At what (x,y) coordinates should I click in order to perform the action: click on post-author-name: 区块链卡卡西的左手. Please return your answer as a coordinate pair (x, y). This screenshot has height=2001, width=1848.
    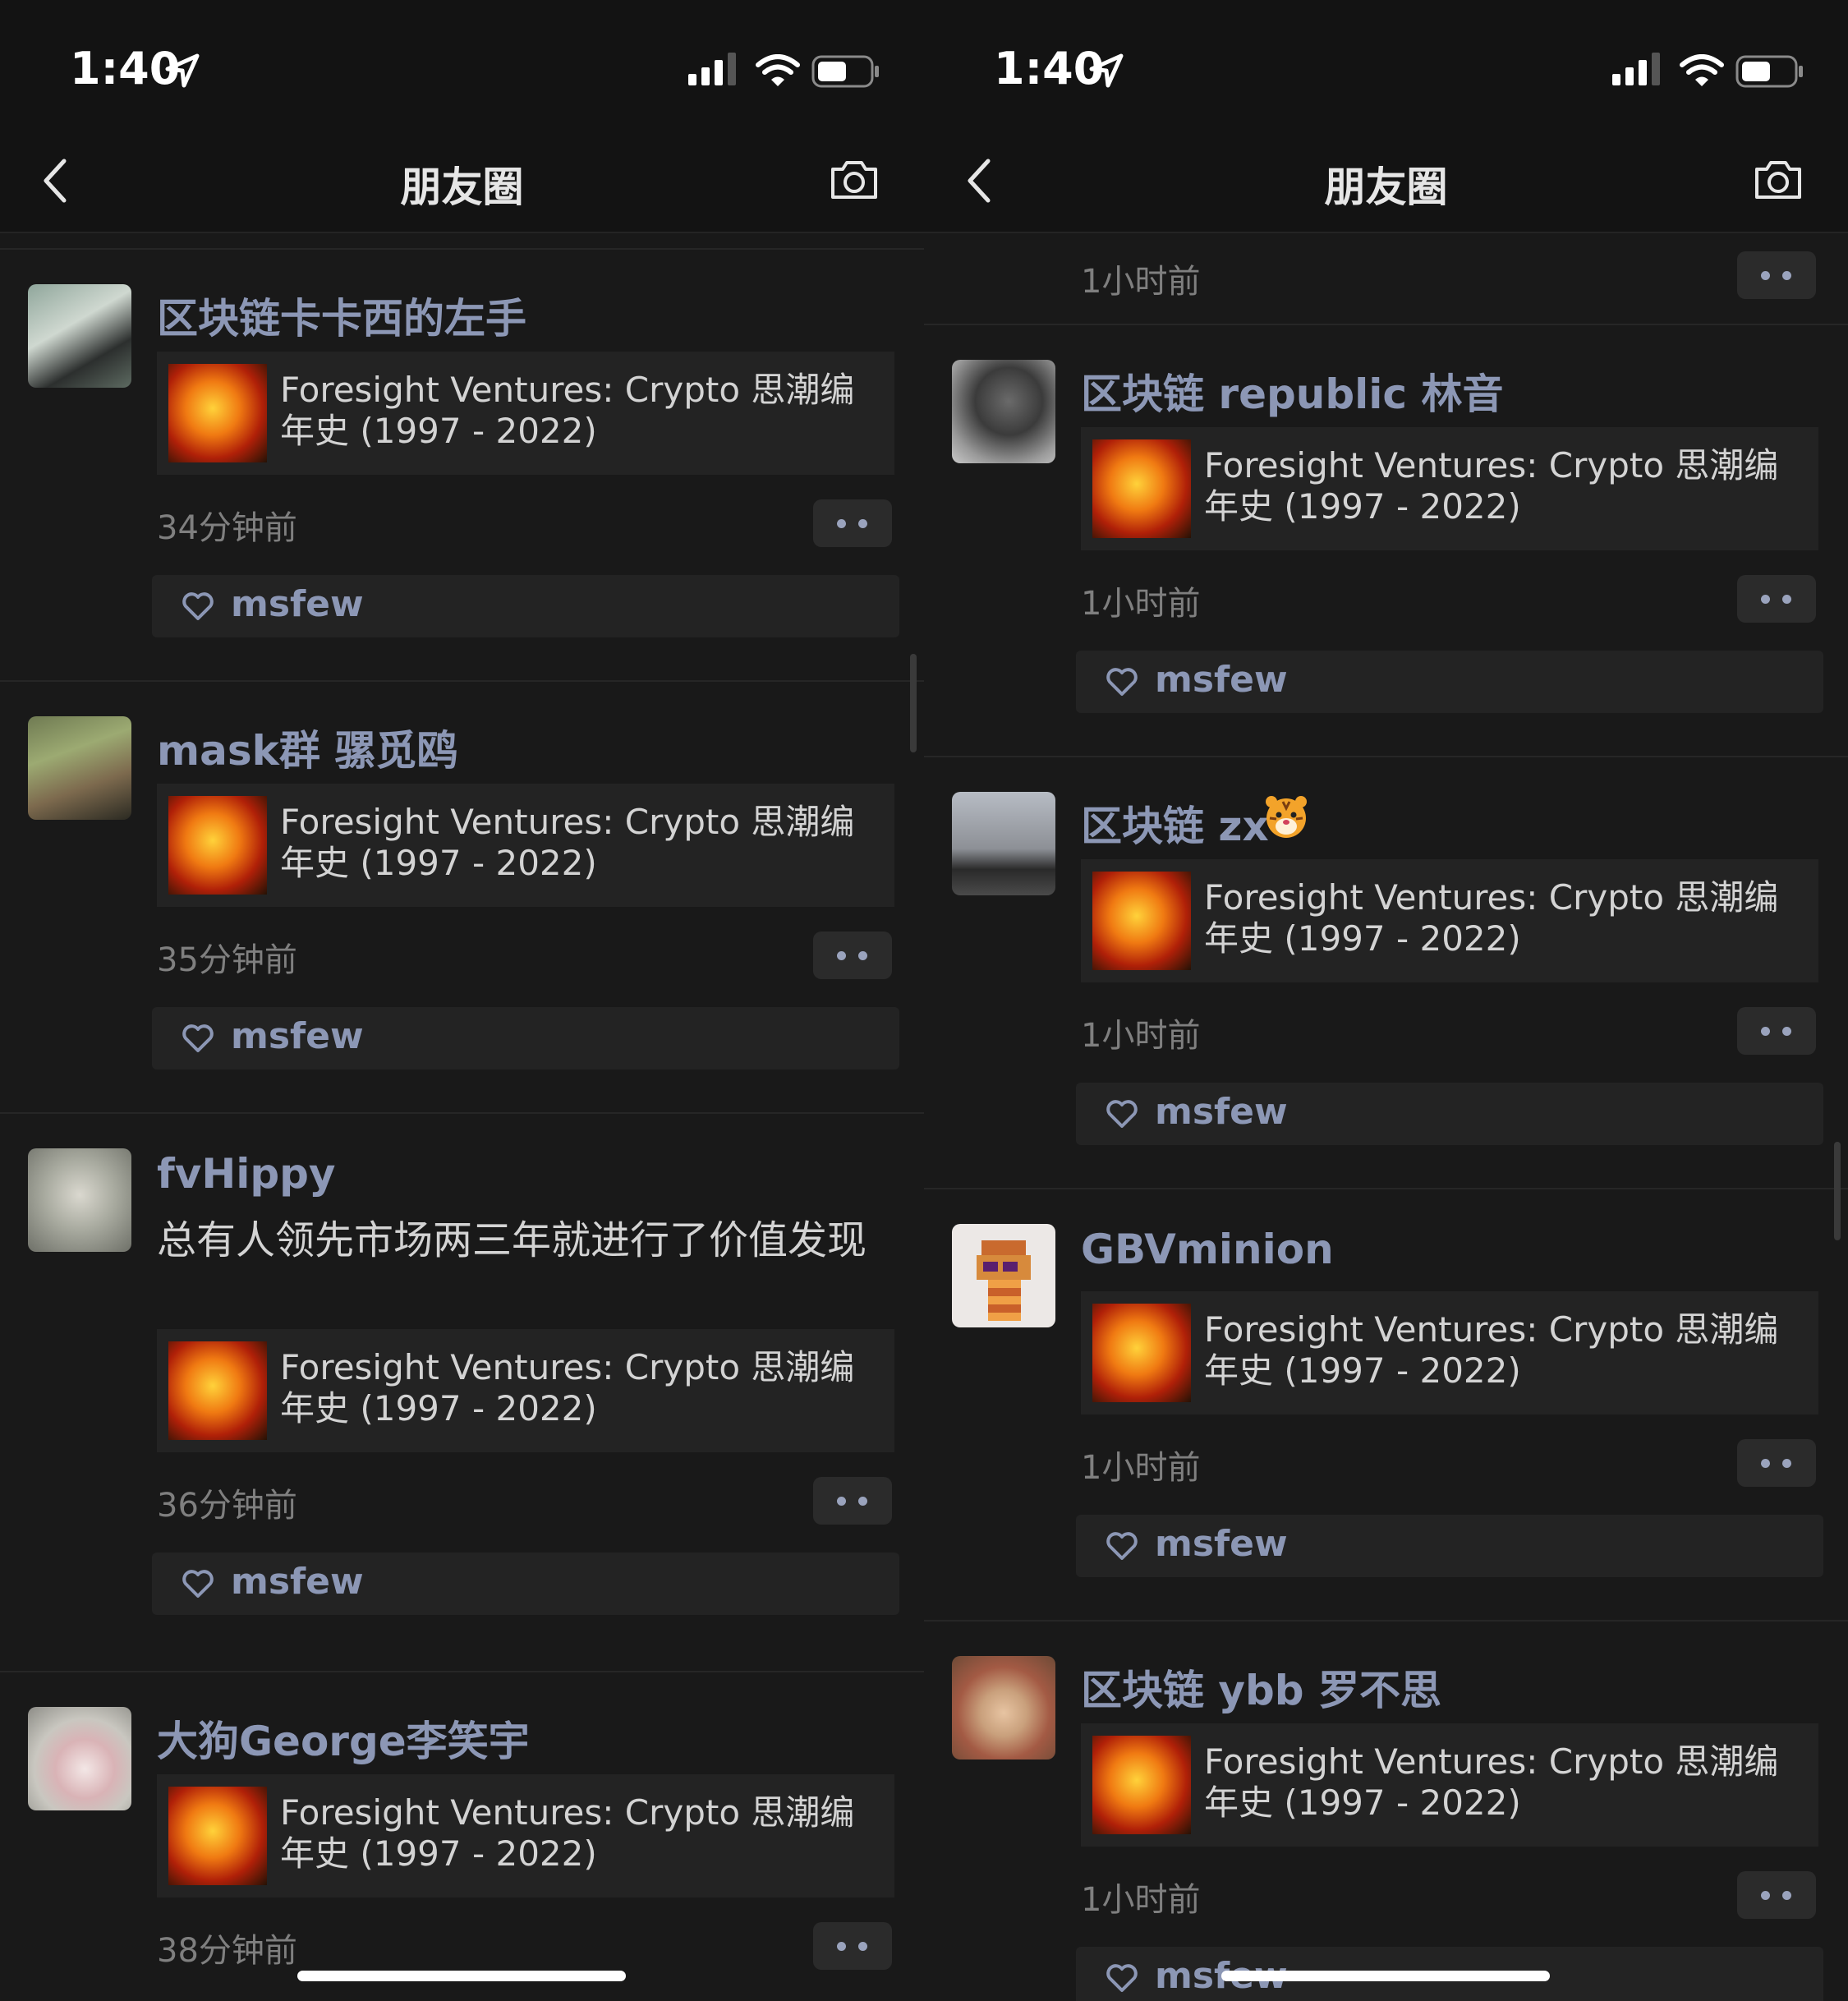
    Looking at the image, I should click on (341, 316).